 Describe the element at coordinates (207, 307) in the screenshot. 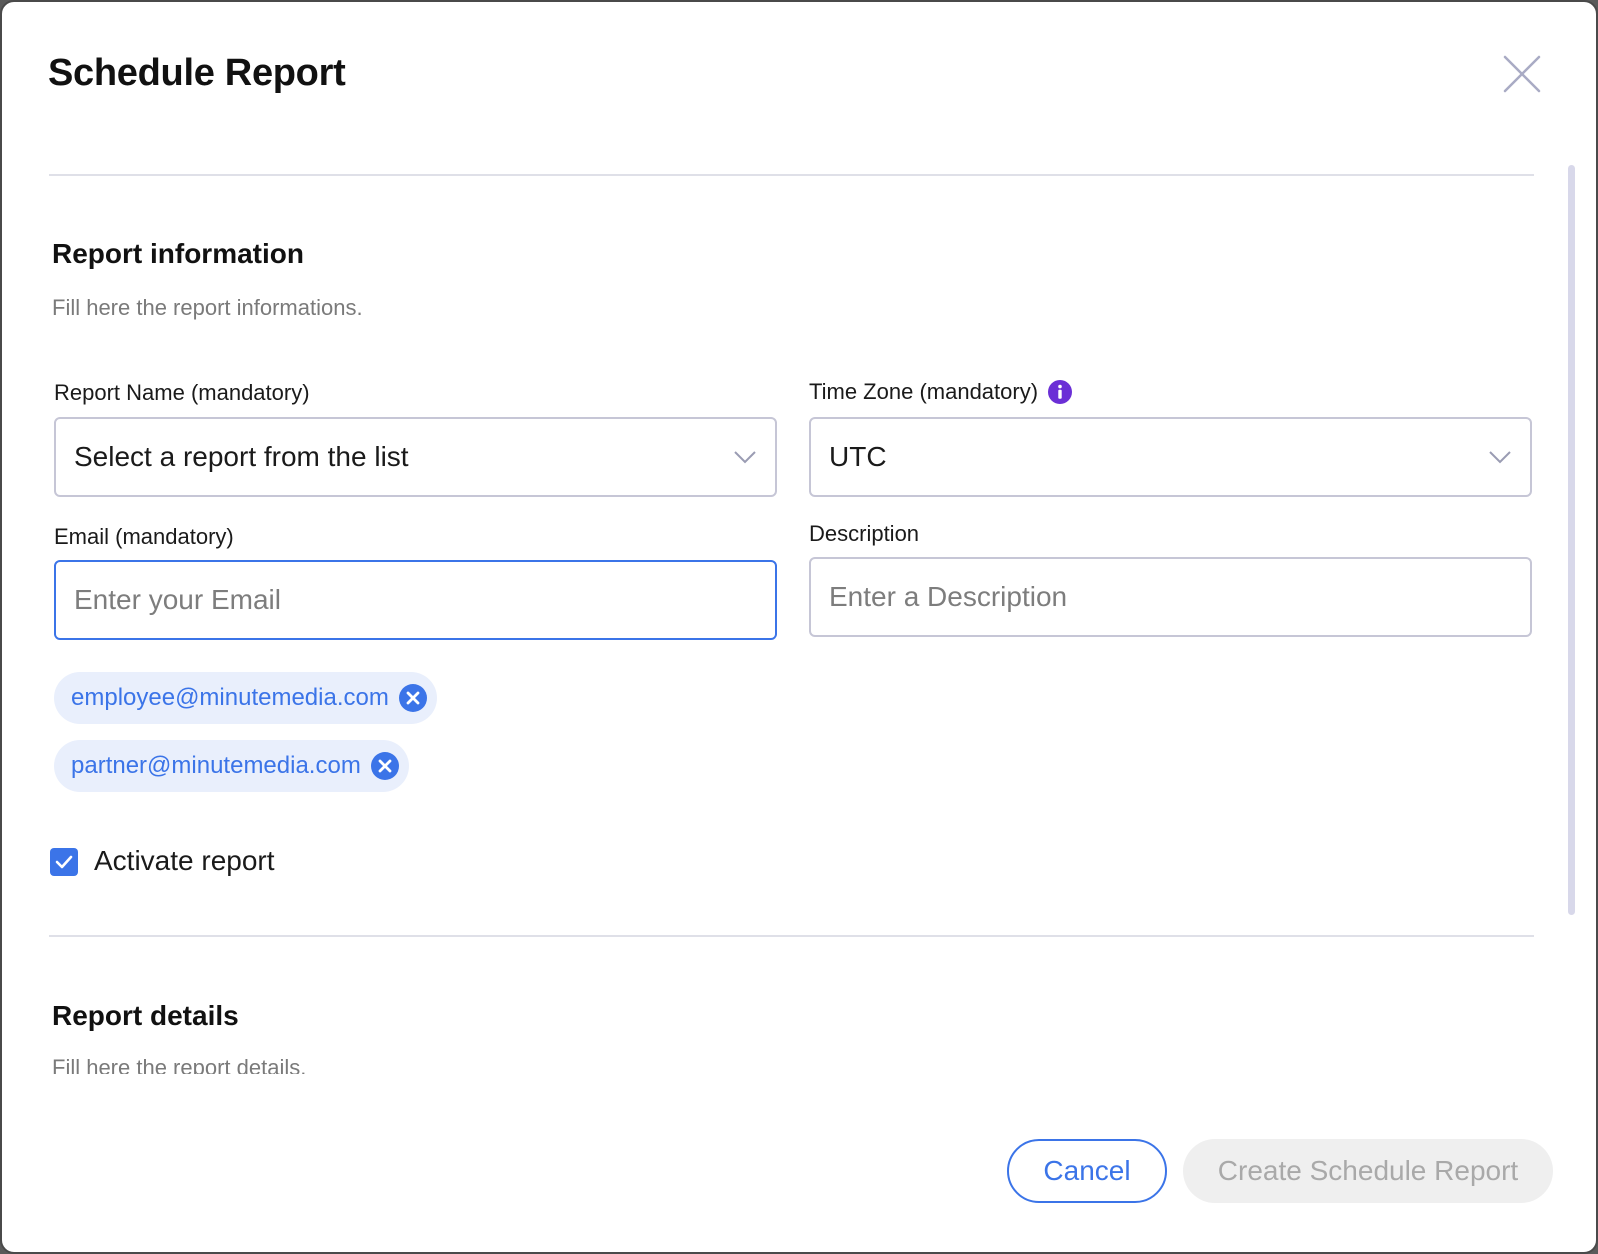

I see `section-subtitle-report-information: Fill here the report informations.` at that location.